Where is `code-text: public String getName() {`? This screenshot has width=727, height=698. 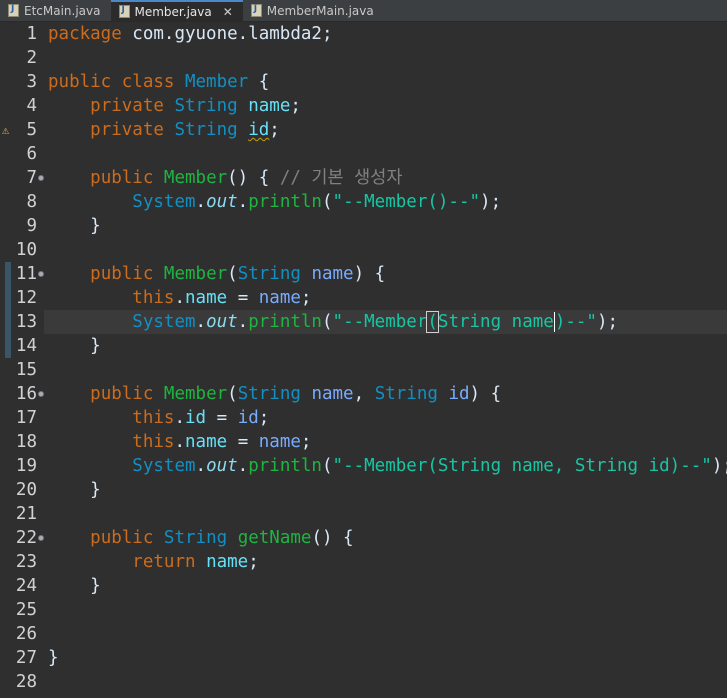
code-text: public String getName() { is located at coordinates (201, 538).